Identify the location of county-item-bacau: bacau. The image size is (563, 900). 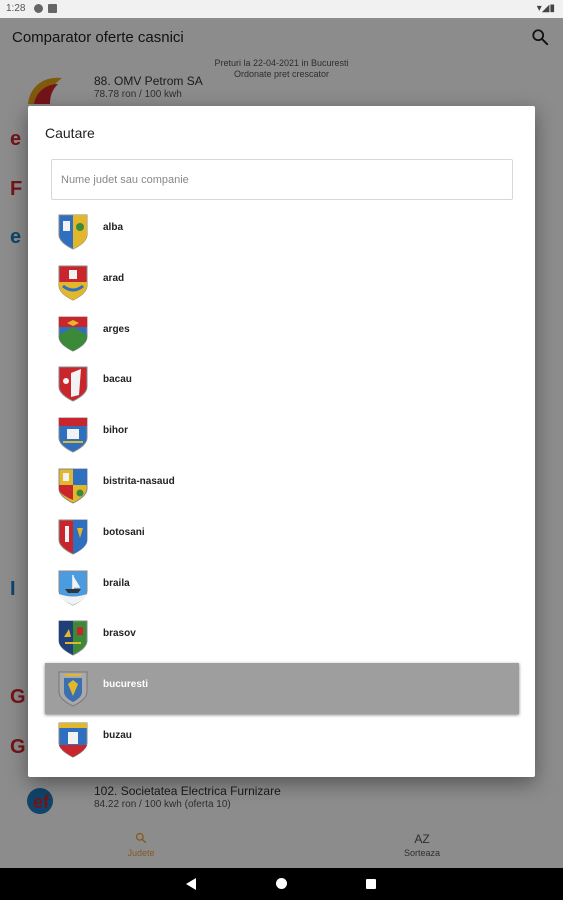
(282, 383).